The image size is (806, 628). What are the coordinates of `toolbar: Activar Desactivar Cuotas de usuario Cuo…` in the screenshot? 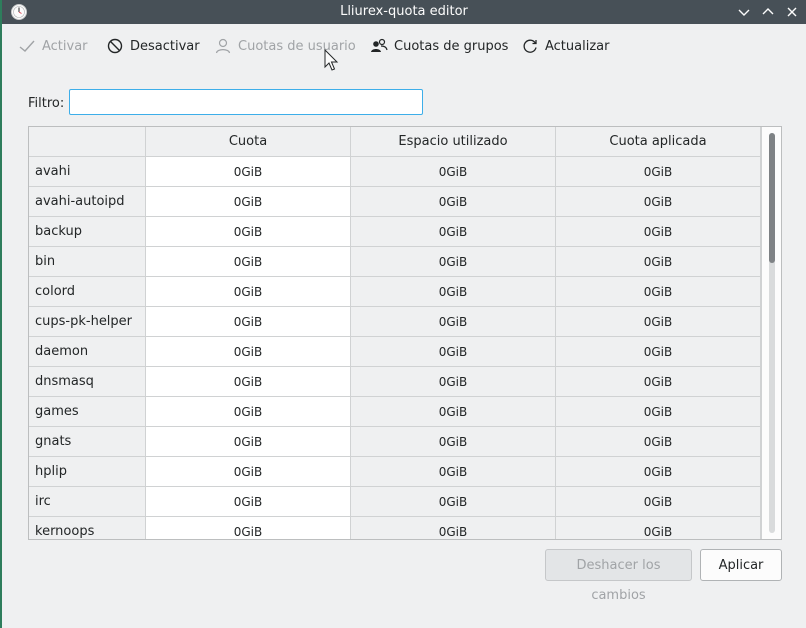 It's located at (404, 47).